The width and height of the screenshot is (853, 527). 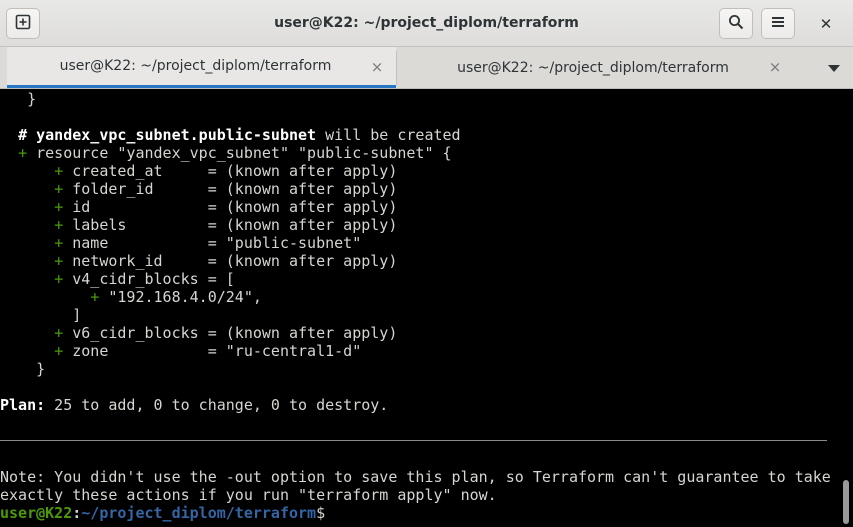 What do you see at coordinates (846, 502) in the screenshot?
I see `scrollbar-thumb` at bounding box center [846, 502].